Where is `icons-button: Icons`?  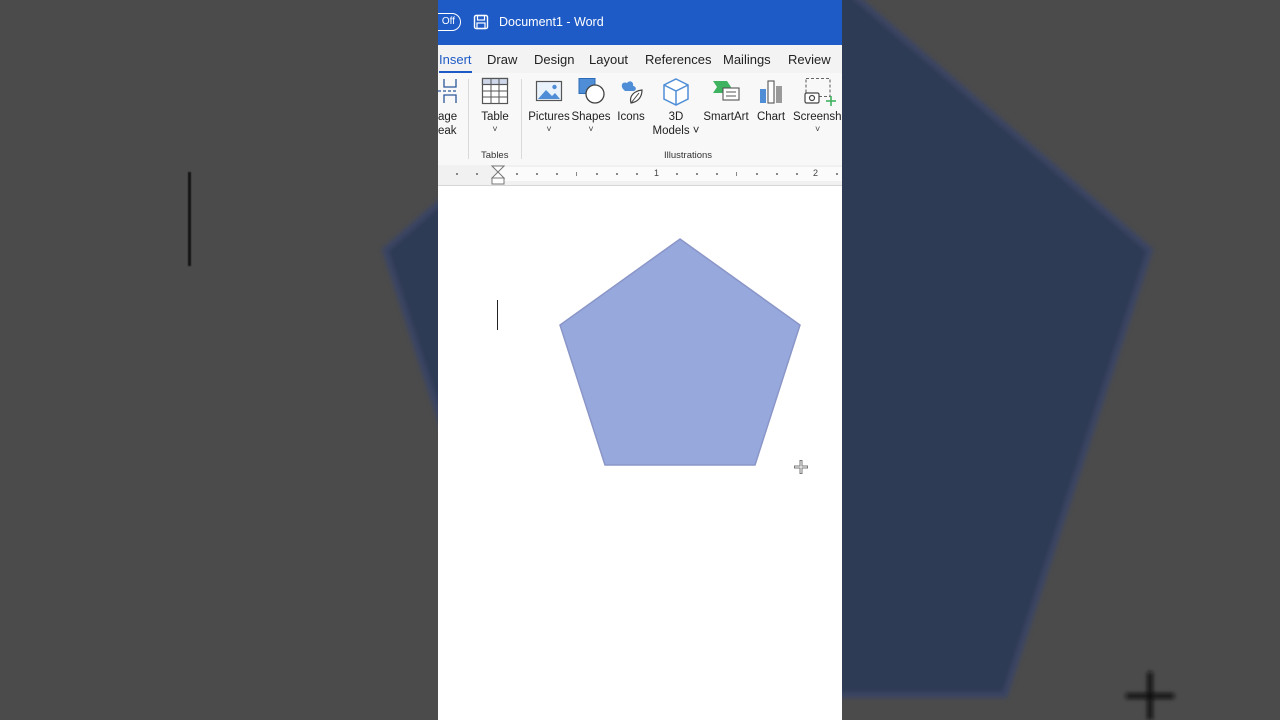 icons-button: Icons is located at coordinates (631, 100).